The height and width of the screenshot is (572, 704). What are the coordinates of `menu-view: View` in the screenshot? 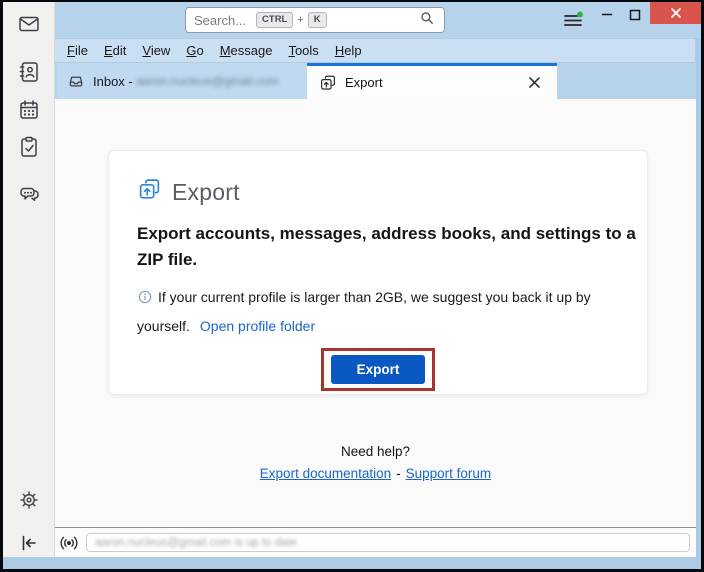 It's located at (156, 50).